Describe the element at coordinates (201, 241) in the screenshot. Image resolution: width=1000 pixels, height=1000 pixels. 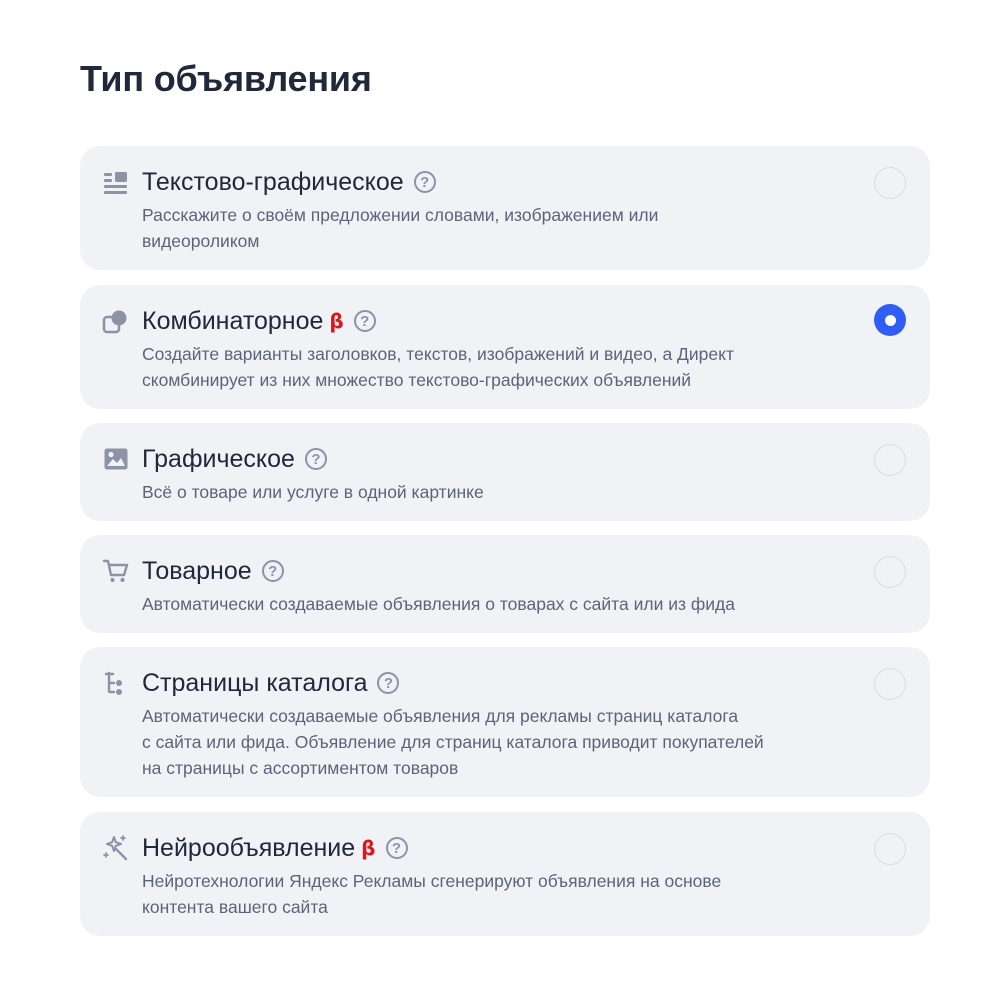
I see `description-line: видеороликом` at that location.